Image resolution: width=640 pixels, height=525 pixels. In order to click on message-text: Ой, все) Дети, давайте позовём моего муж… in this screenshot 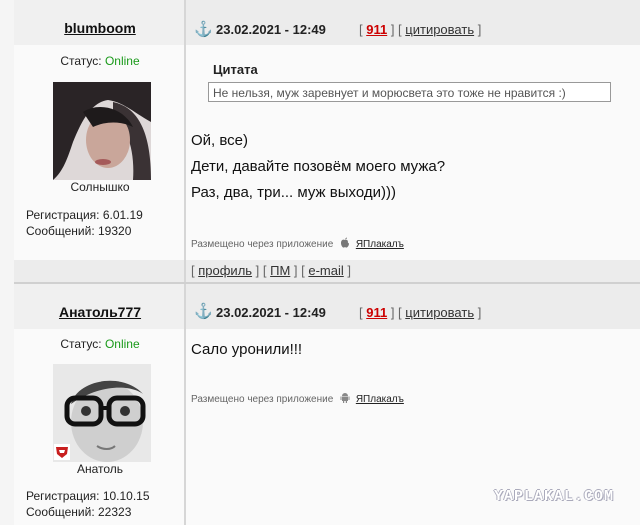, I will do `click(318, 167)`.